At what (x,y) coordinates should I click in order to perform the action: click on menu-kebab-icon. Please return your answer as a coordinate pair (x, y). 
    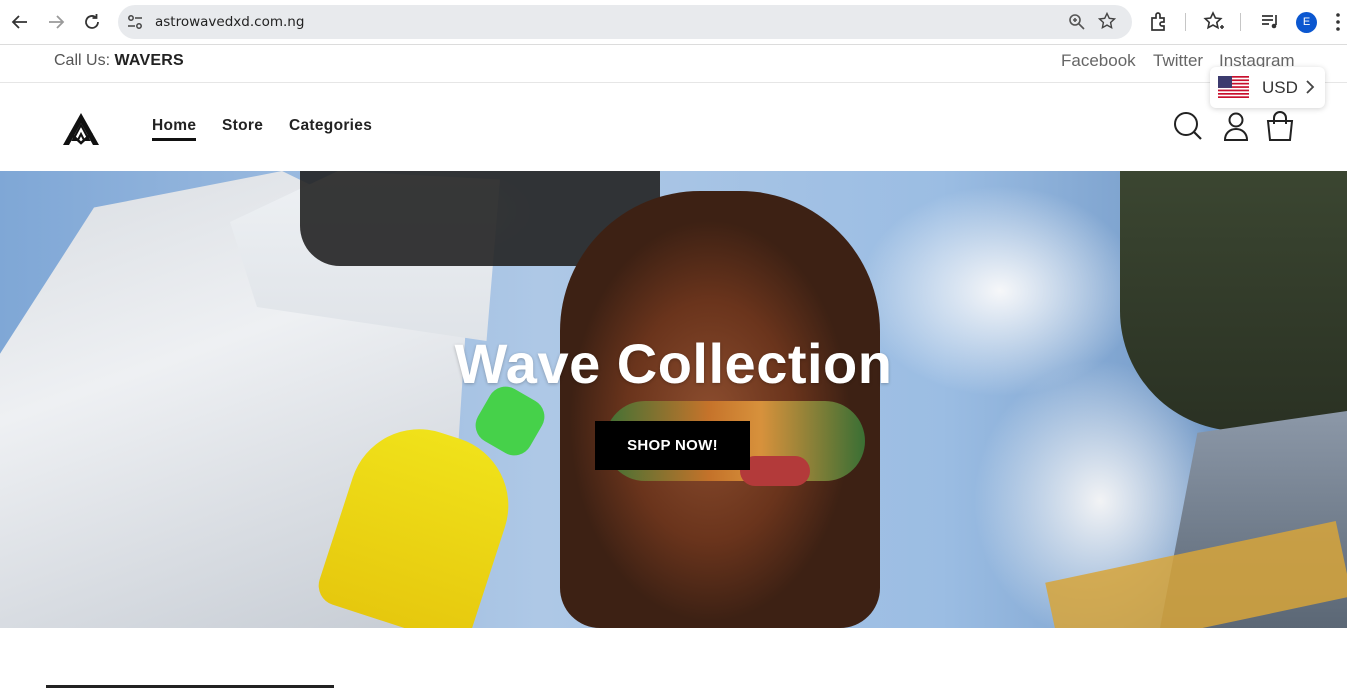
    Looking at the image, I should click on (1338, 22).